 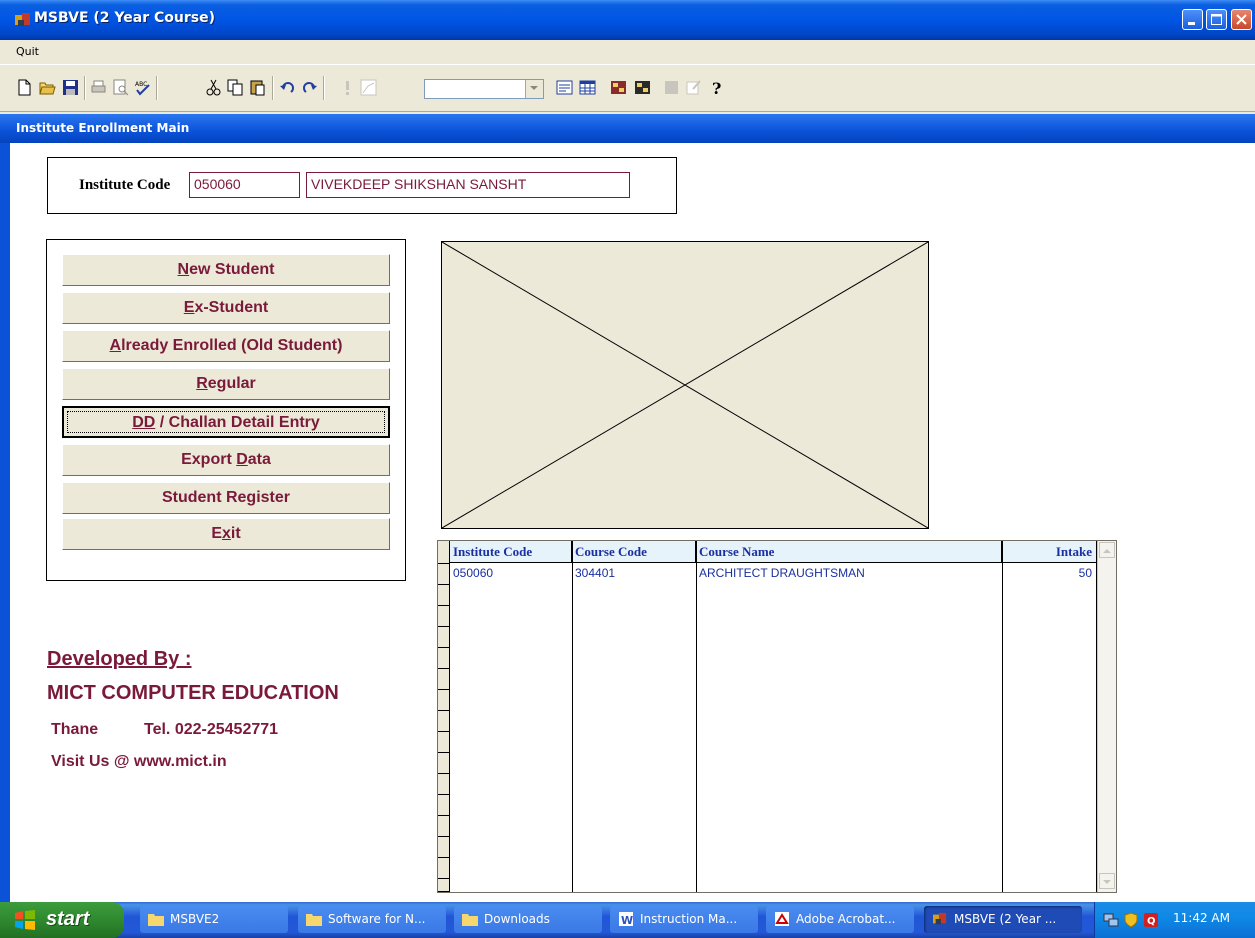 I want to click on datasheet-view-icon, so click(x=587, y=87).